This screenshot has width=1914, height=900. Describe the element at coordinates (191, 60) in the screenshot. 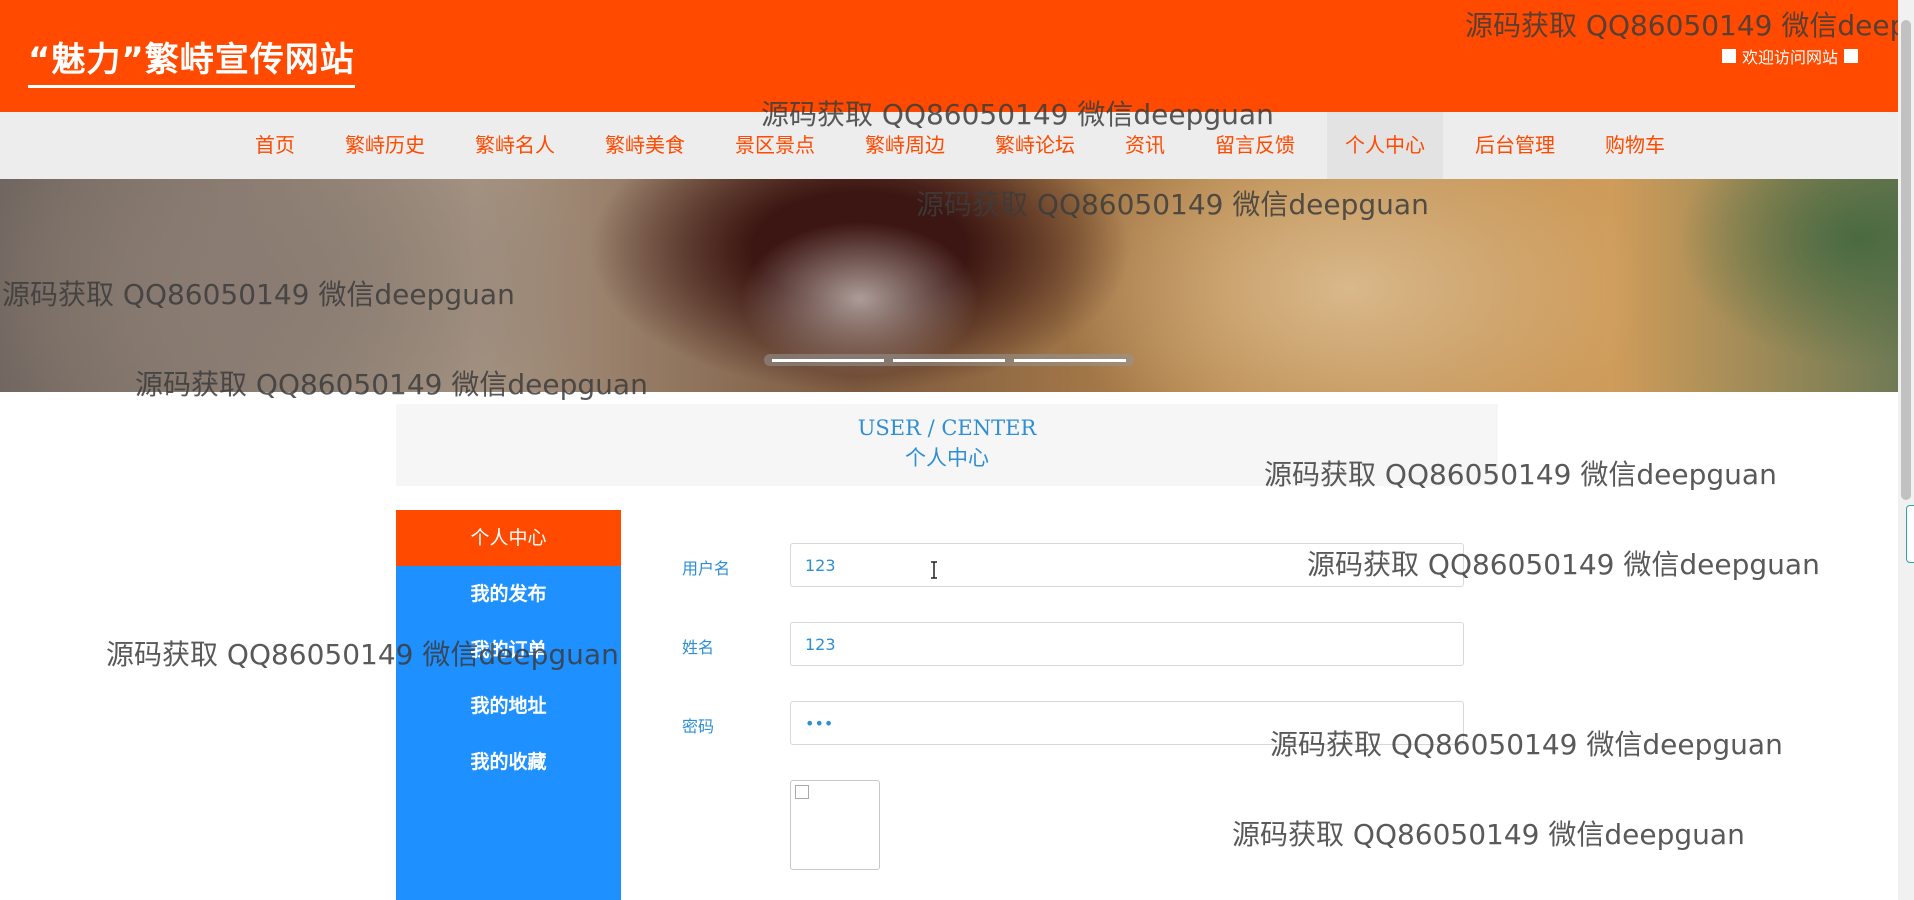

I see `site-title: “魅力”繁峙宣传网站` at that location.